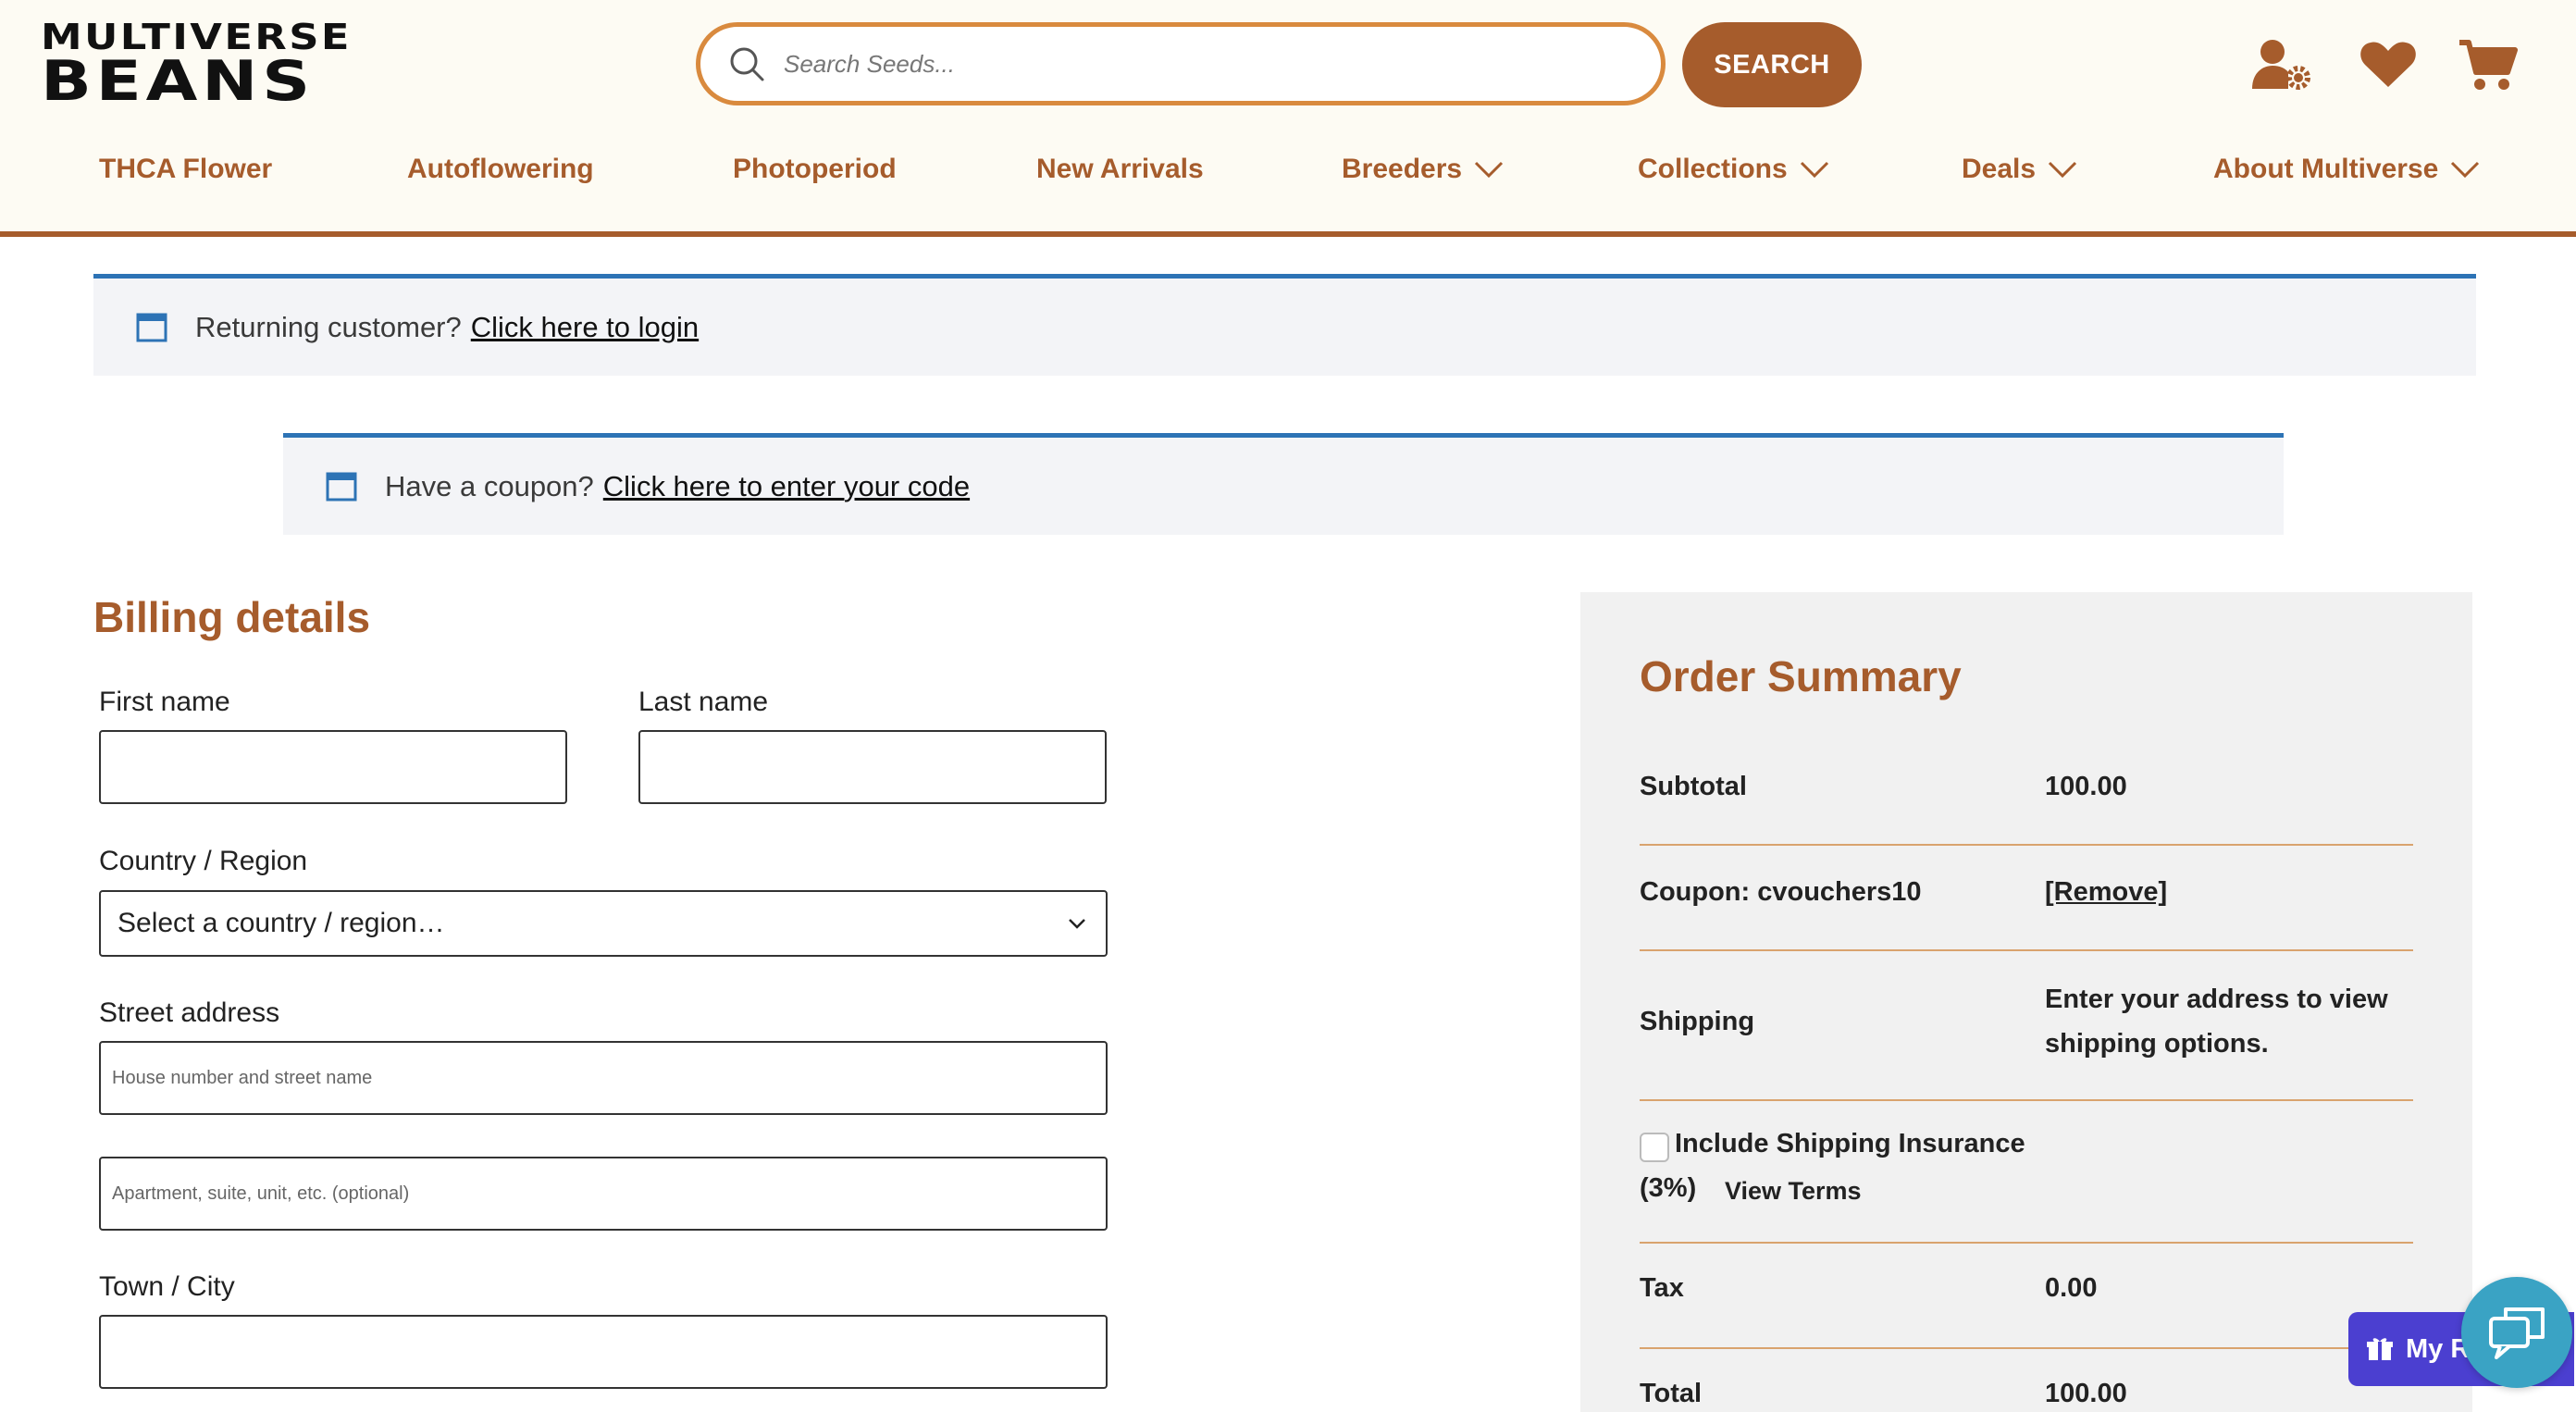 The width and height of the screenshot is (2576, 1412). Describe the element at coordinates (2489, 65) in the screenshot. I see `cart-icon` at that location.